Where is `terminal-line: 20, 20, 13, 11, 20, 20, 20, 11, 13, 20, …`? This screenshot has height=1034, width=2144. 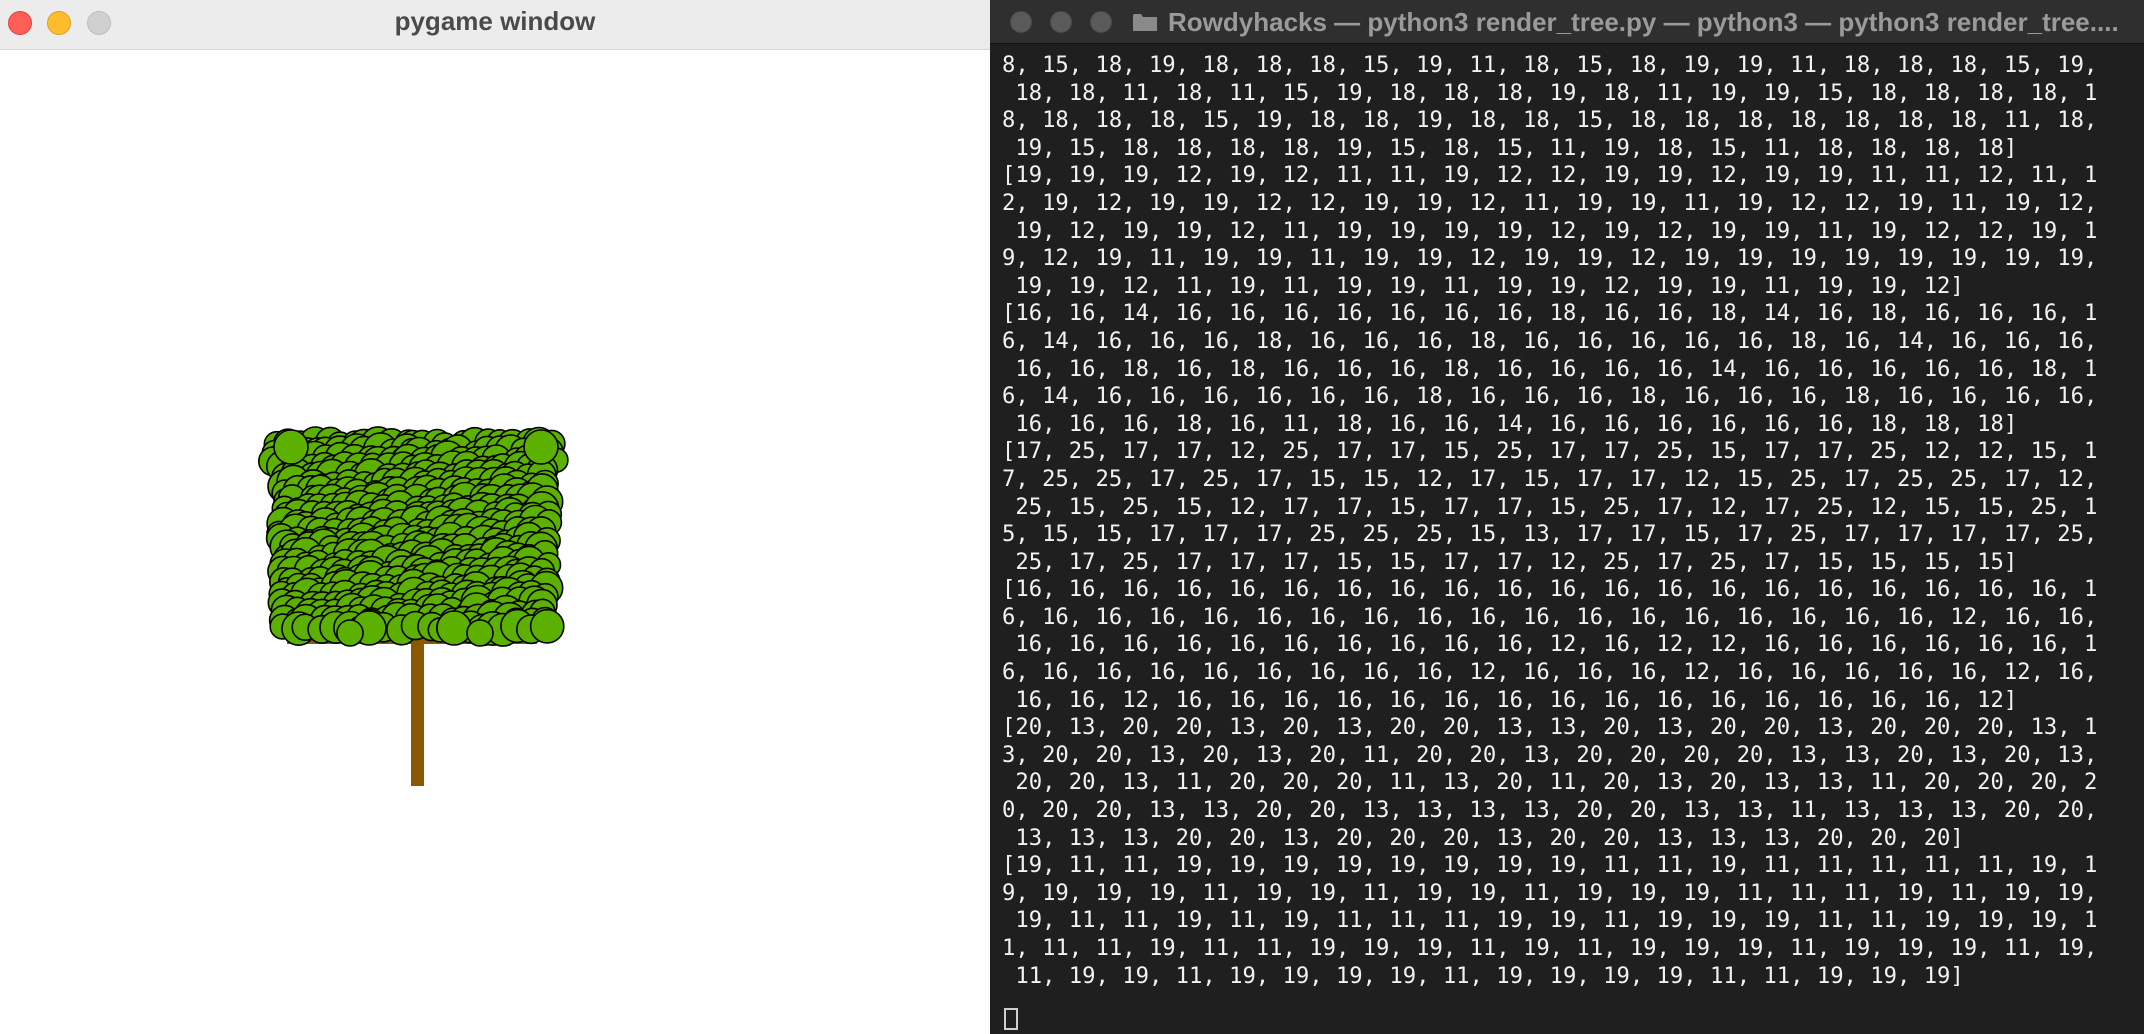
terminal-line: 20, 20, 13, 11, 20, 20, 20, 11, 13, 20, … is located at coordinates (1550, 782).